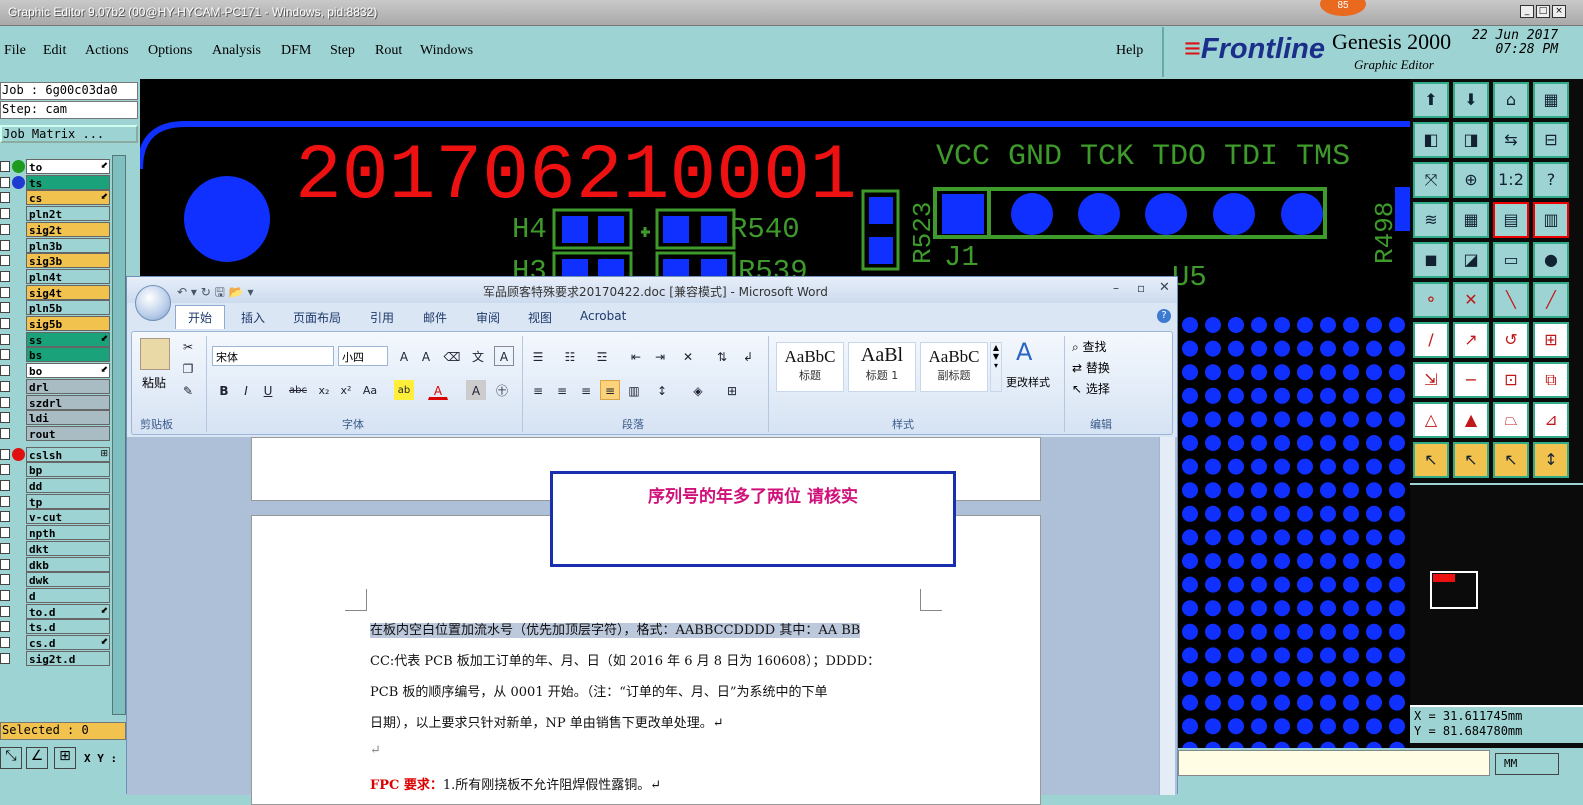  Describe the element at coordinates (324, 390) in the screenshot. I see `subscript-icon: x₂` at that location.